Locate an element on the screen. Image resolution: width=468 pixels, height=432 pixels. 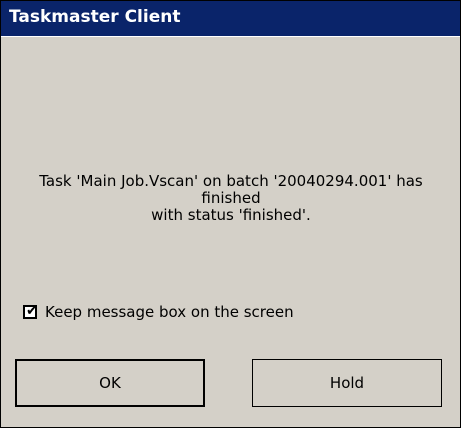
checkmark-icon: ✔ is located at coordinates (32, 311).